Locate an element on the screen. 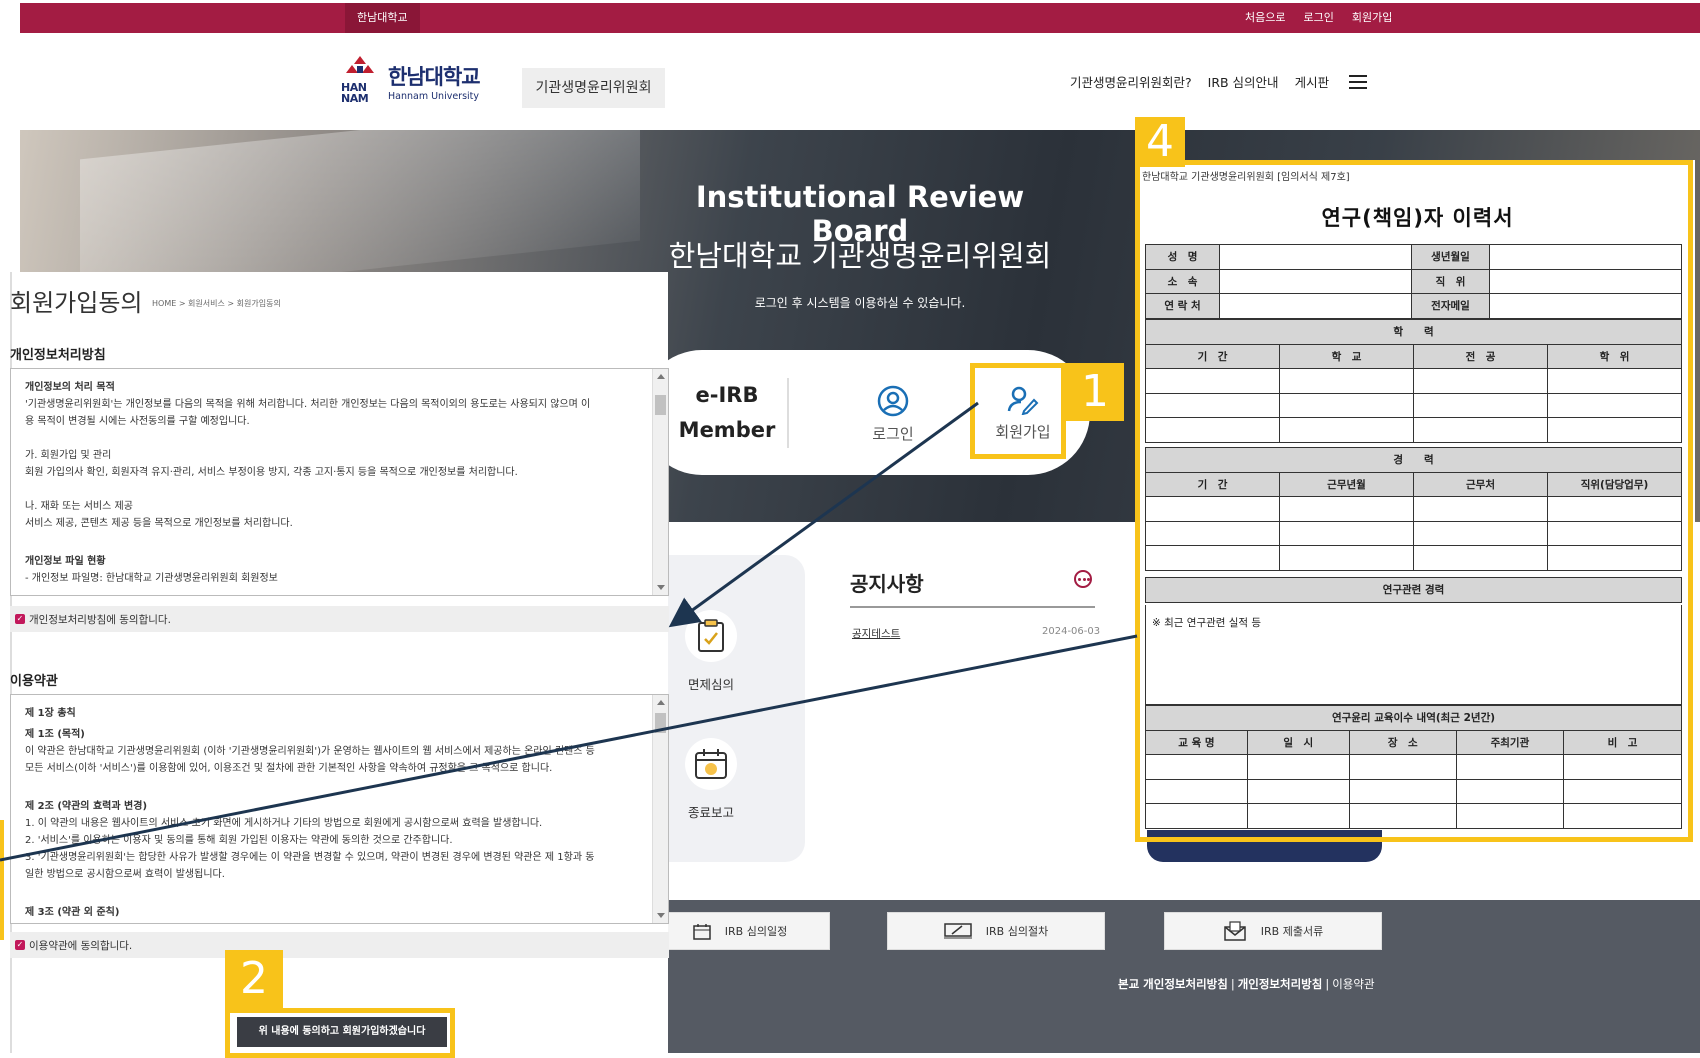 This screenshot has width=1700, height=1058. footer-btn-schedule: IRB 심의일정 is located at coordinates (740, 931).